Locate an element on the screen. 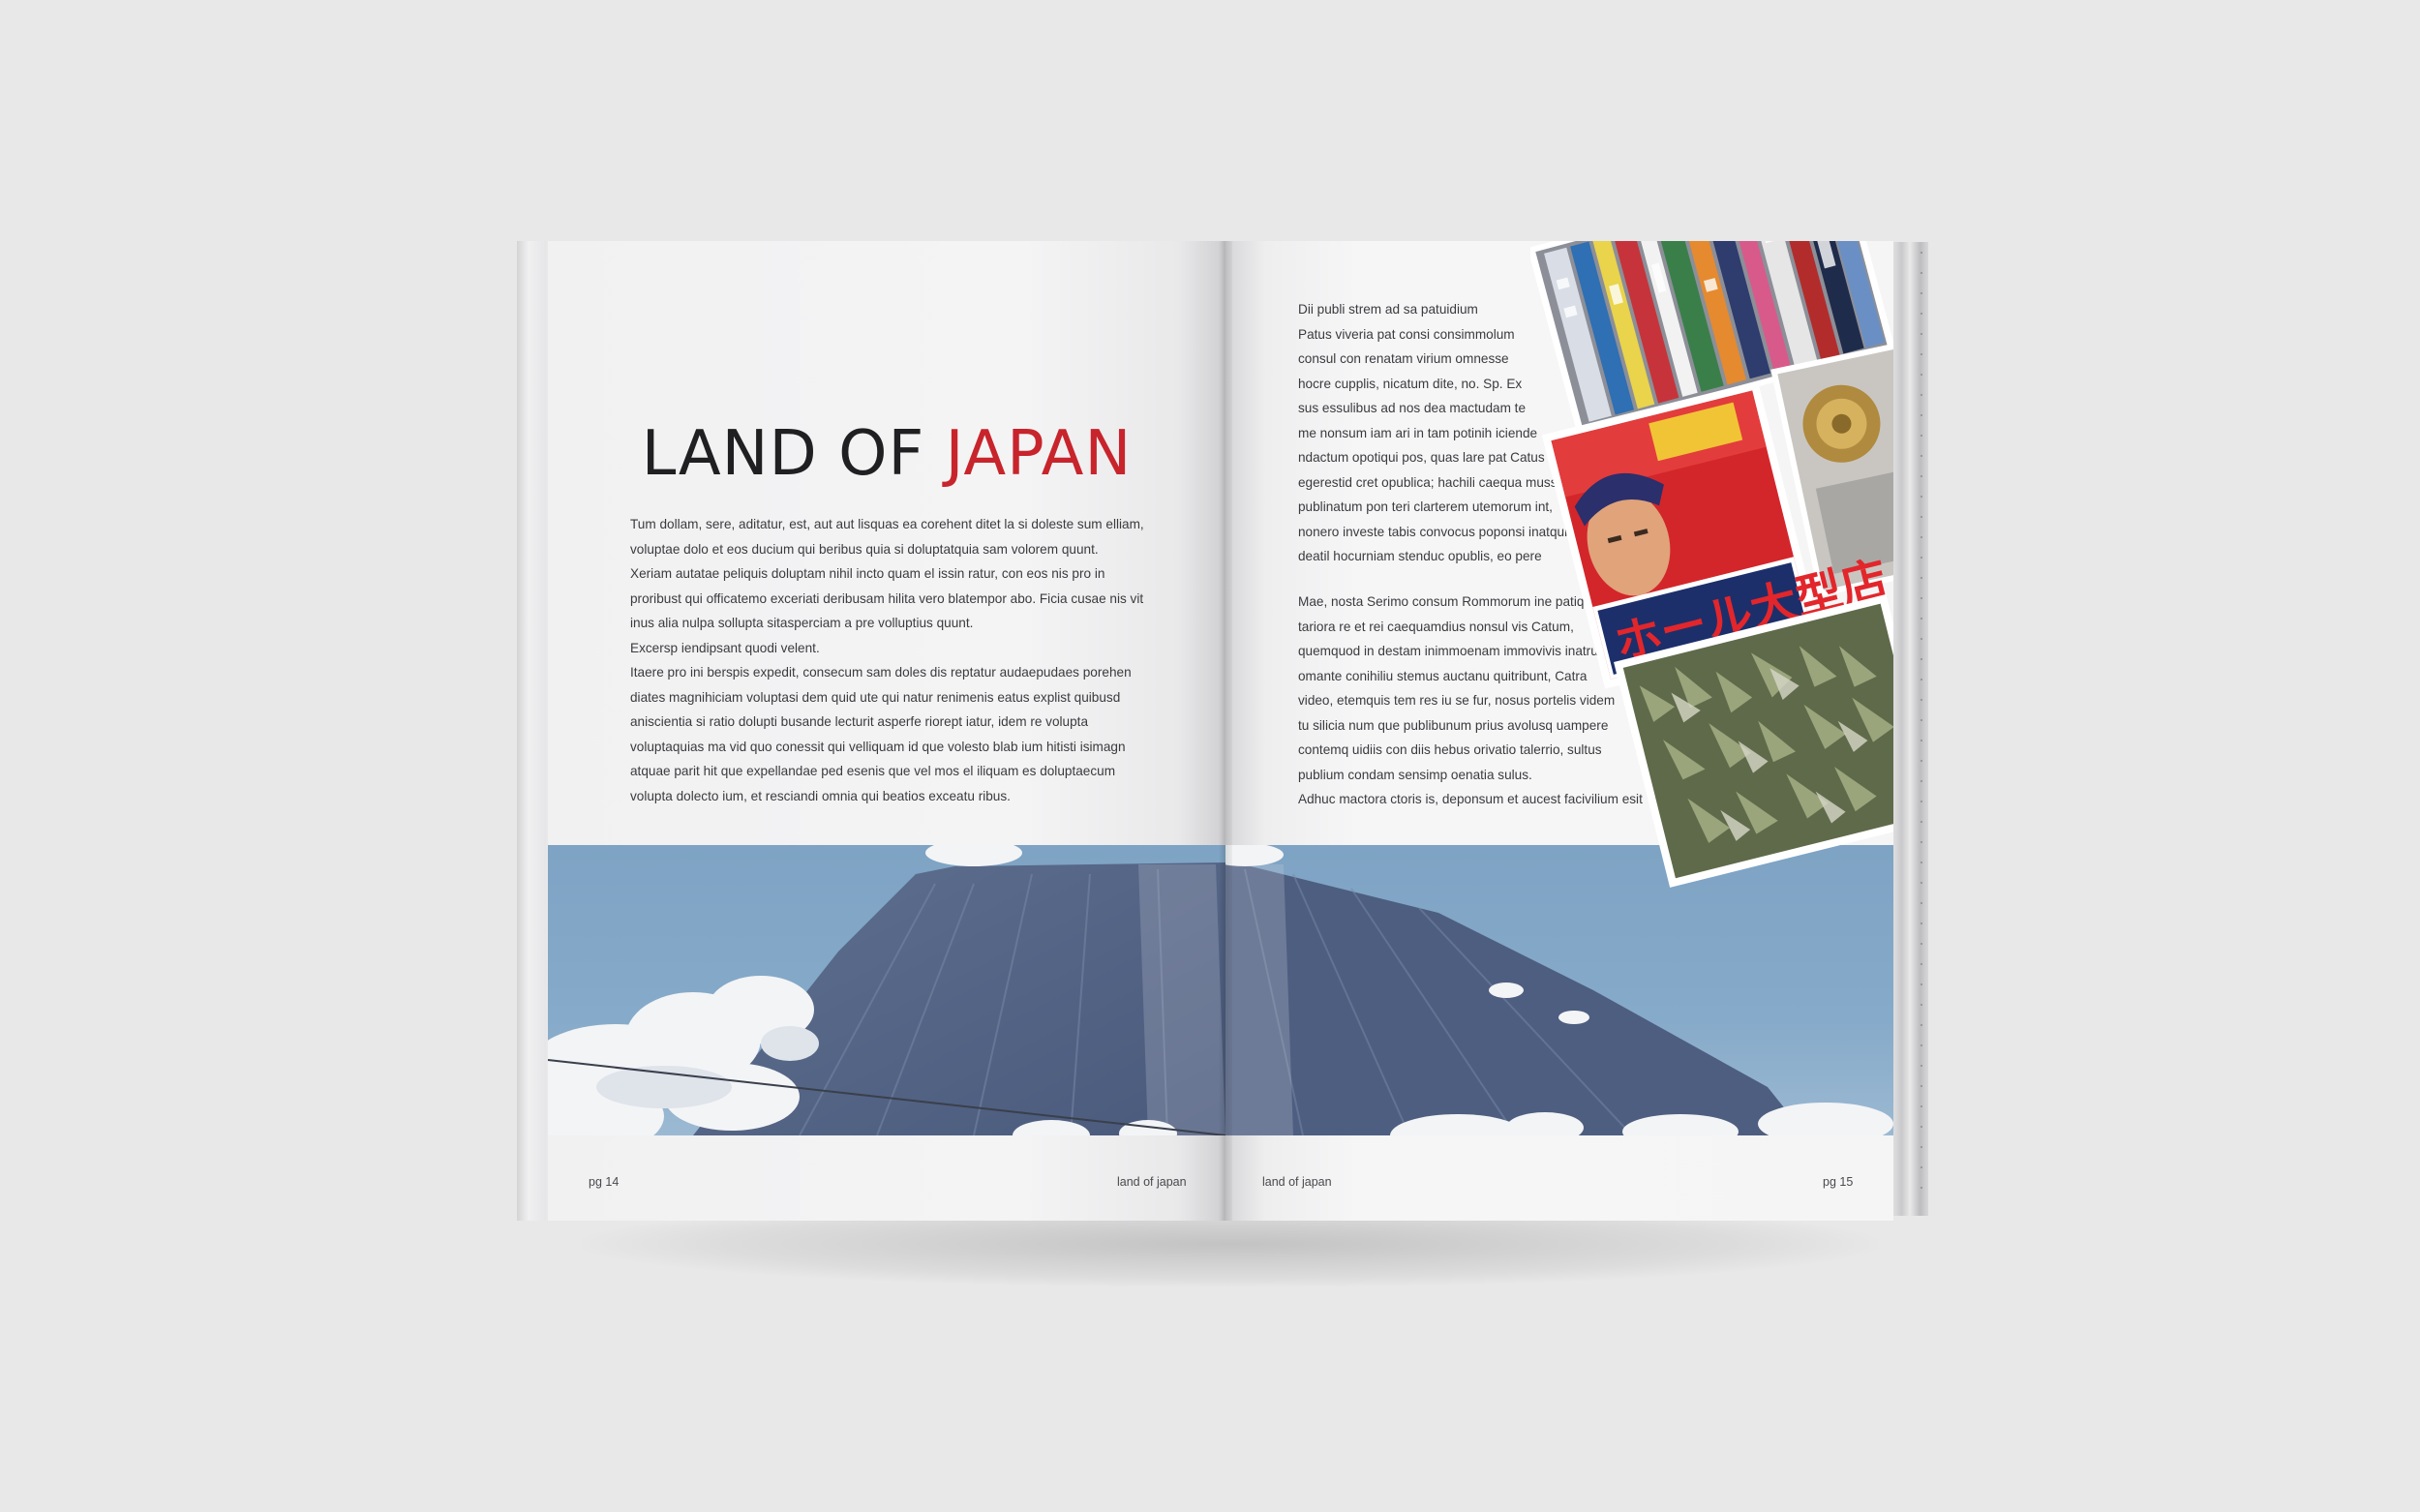 This screenshot has width=2420, height=1512. title-main: LAND OF is located at coordinates (793, 453).